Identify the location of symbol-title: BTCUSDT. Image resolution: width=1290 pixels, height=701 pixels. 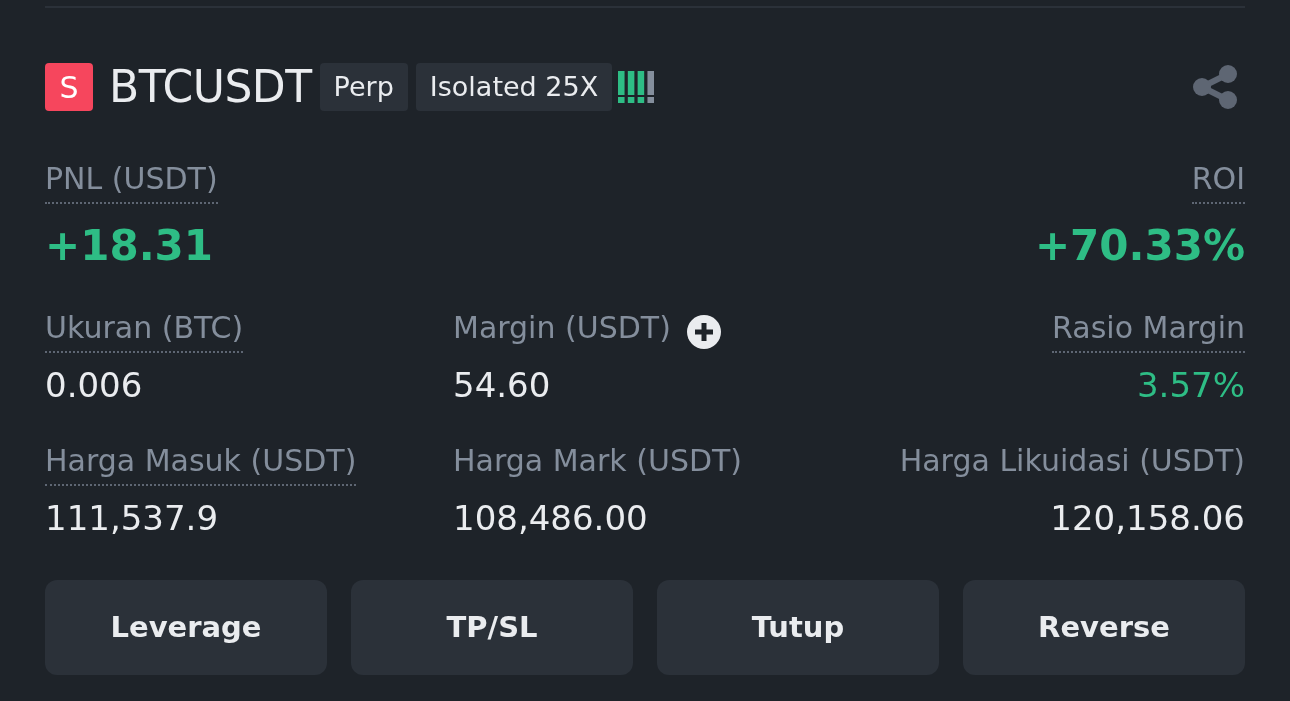
(210, 87).